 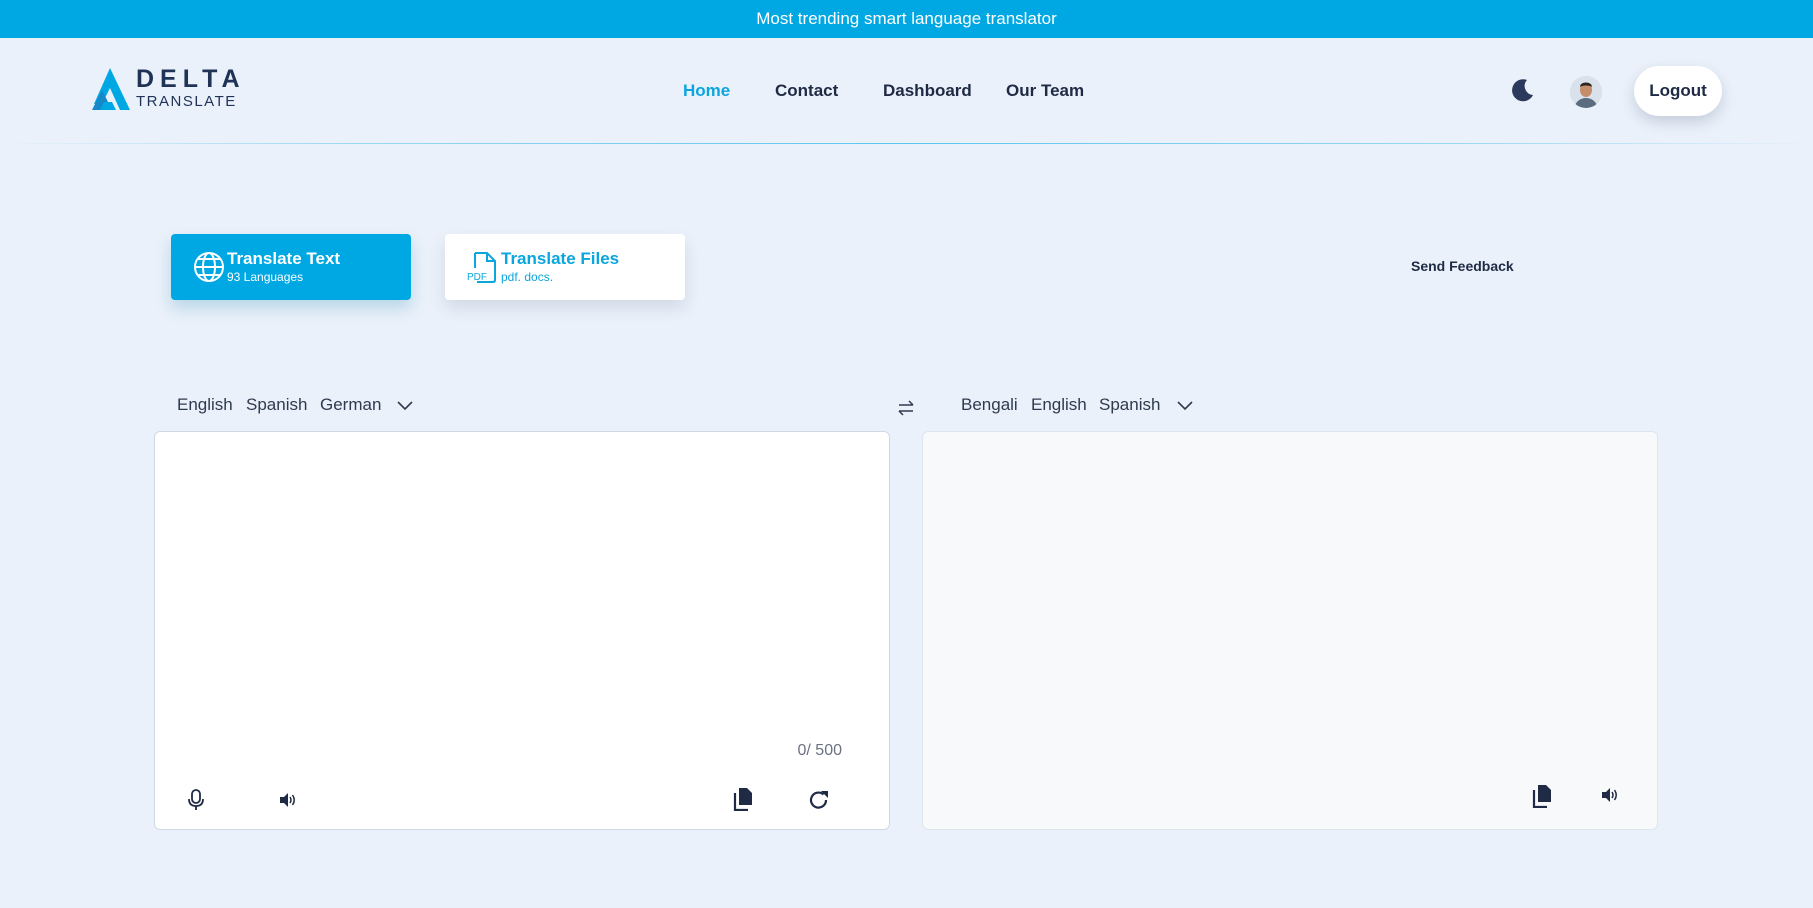 I want to click on top-banner: Most trending smart language translator, so click(x=906, y=19).